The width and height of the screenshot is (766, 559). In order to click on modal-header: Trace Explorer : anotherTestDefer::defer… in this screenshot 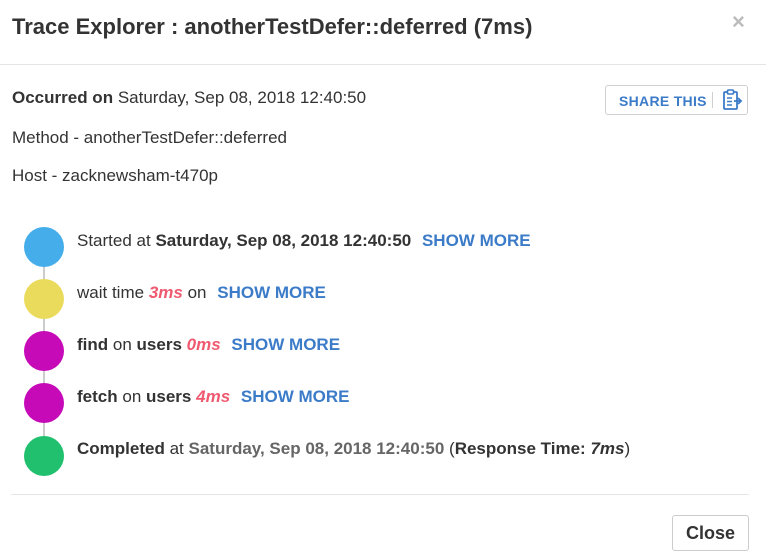, I will do `click(383, 32)`.